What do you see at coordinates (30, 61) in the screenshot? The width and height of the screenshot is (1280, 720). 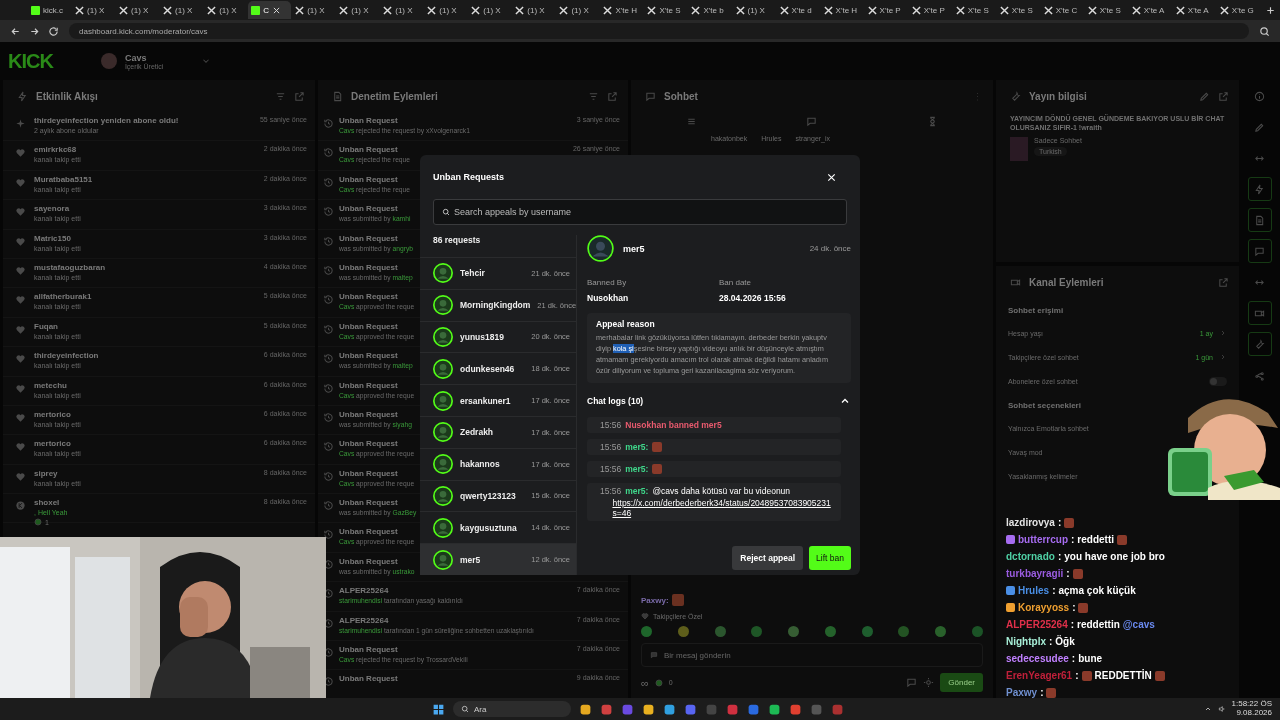 I see `kick-logo: KICK` at bounding box center [30, 61].